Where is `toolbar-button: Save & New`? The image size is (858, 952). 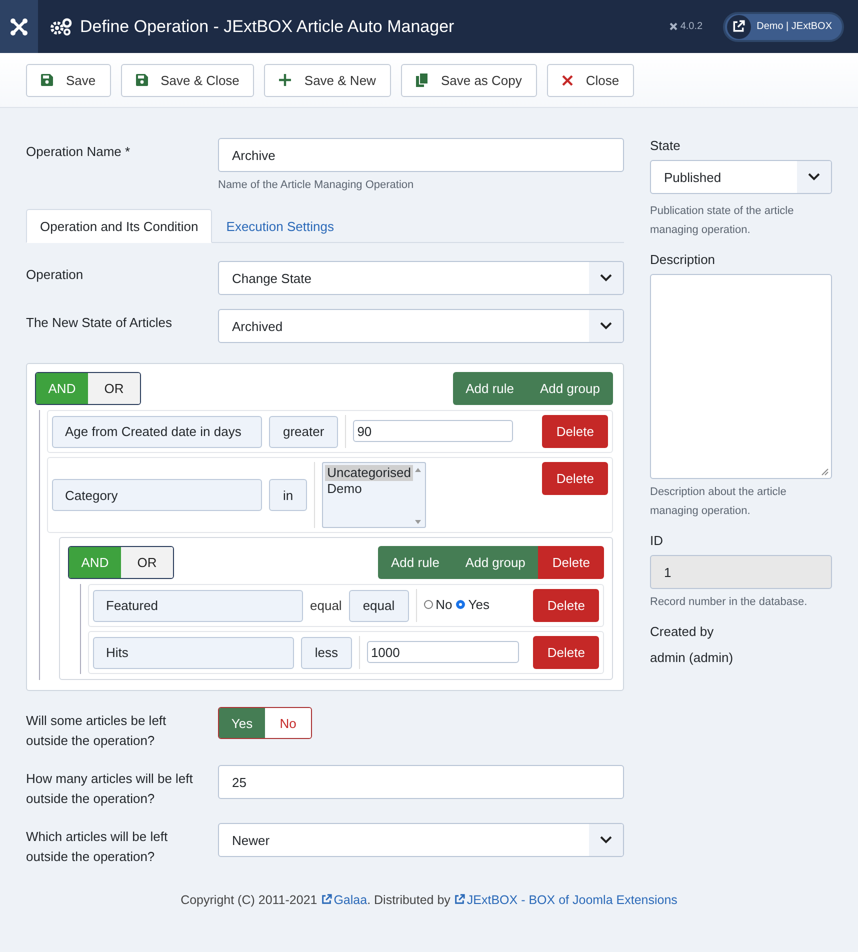
toolbar-button: Save & New is located at coordinates (327, 80).